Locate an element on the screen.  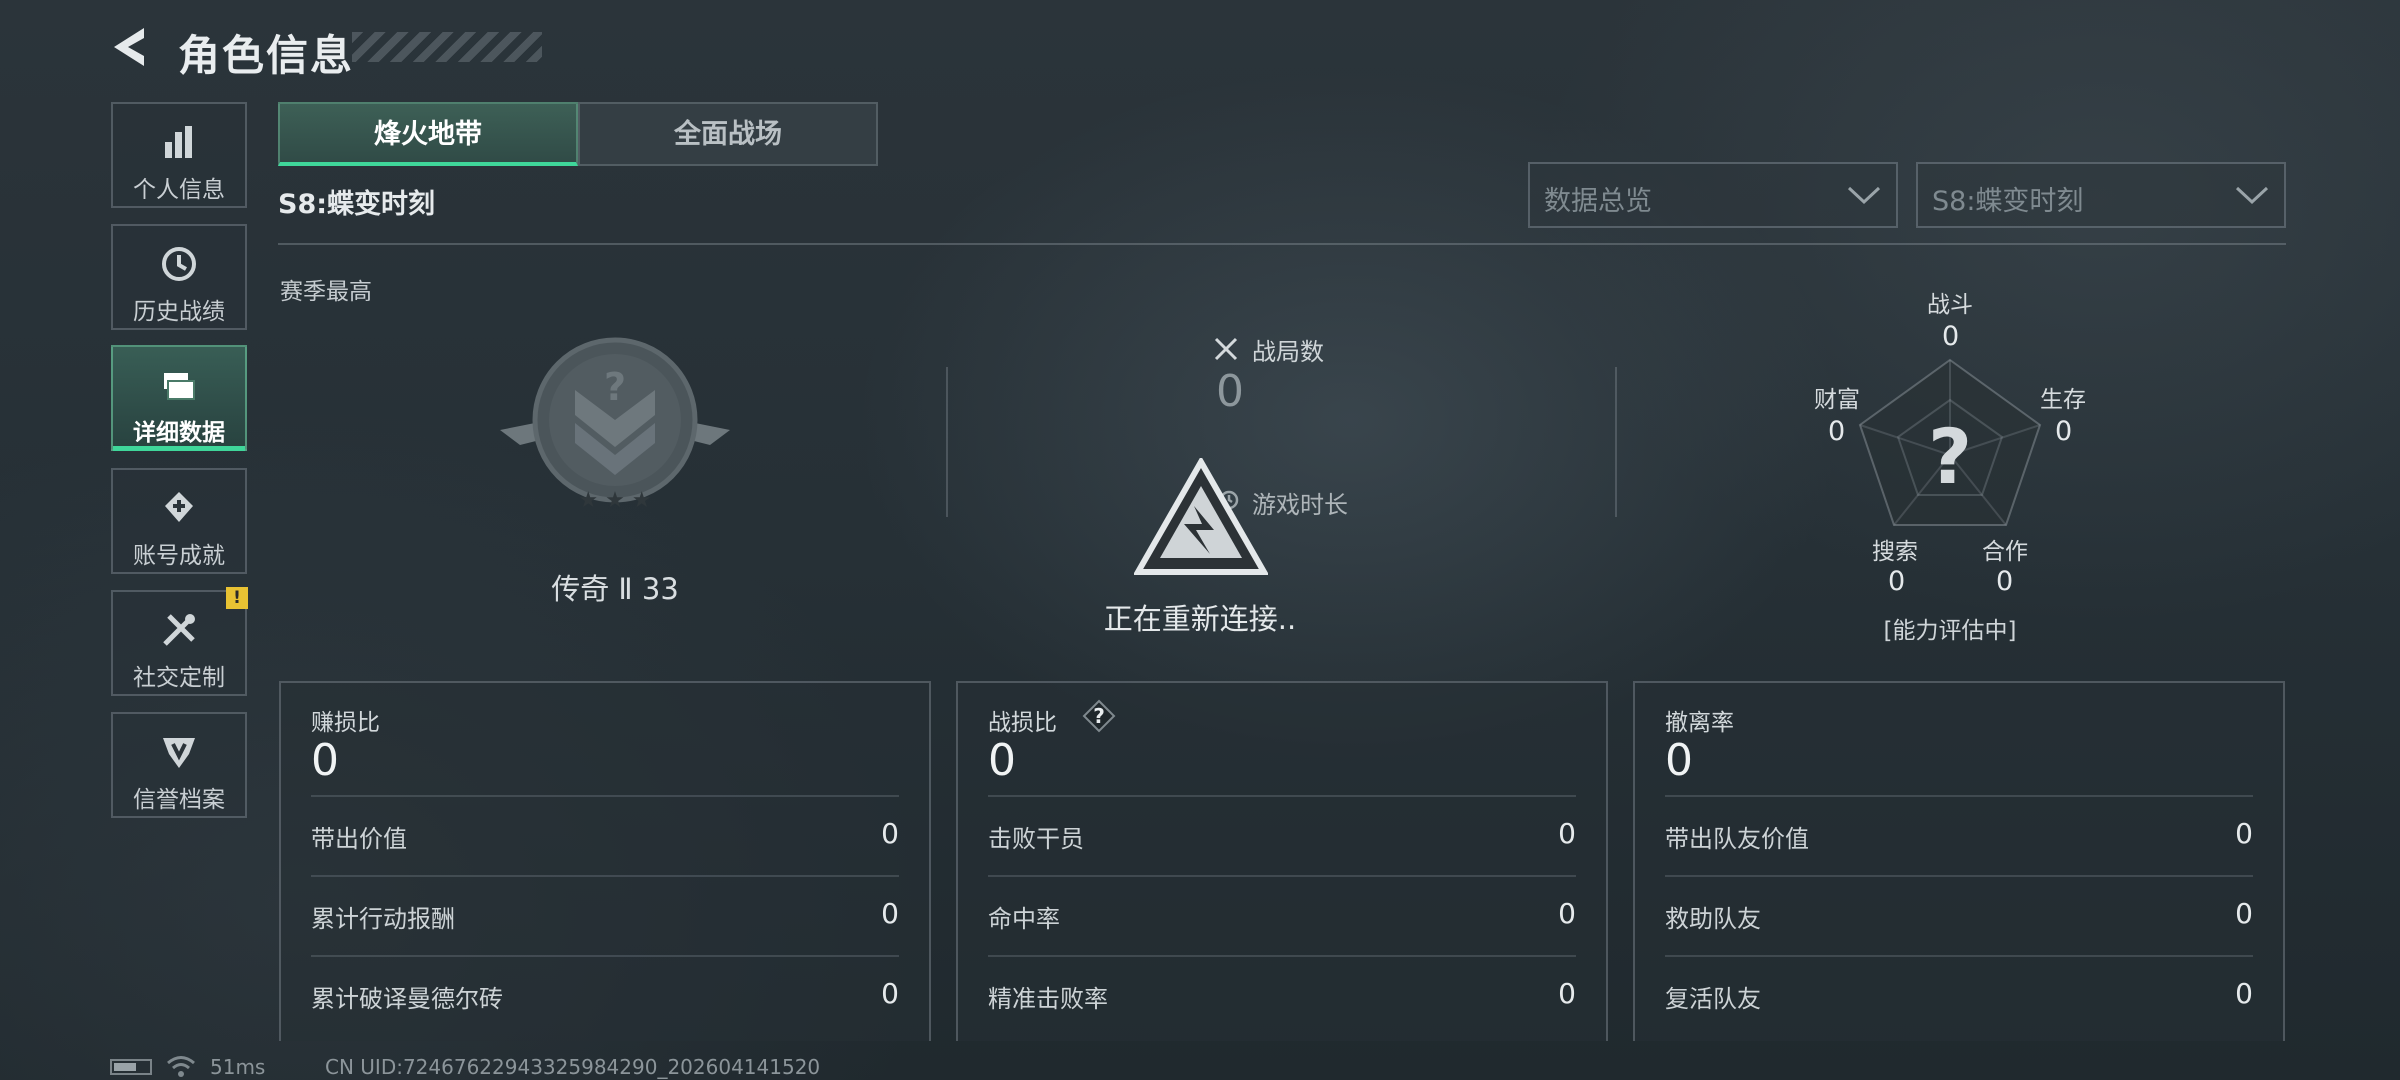
sidebar-item-label: 社交定制 is located at coordinates (179, 678).